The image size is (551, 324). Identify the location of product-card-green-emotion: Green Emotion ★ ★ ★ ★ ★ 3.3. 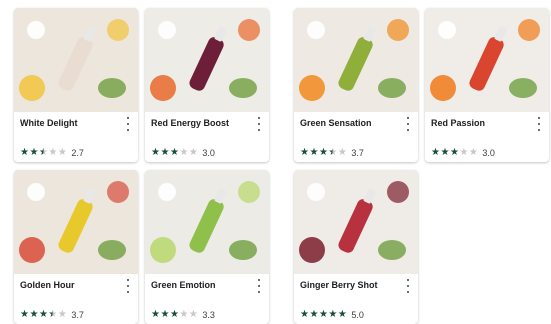
(207, 247).